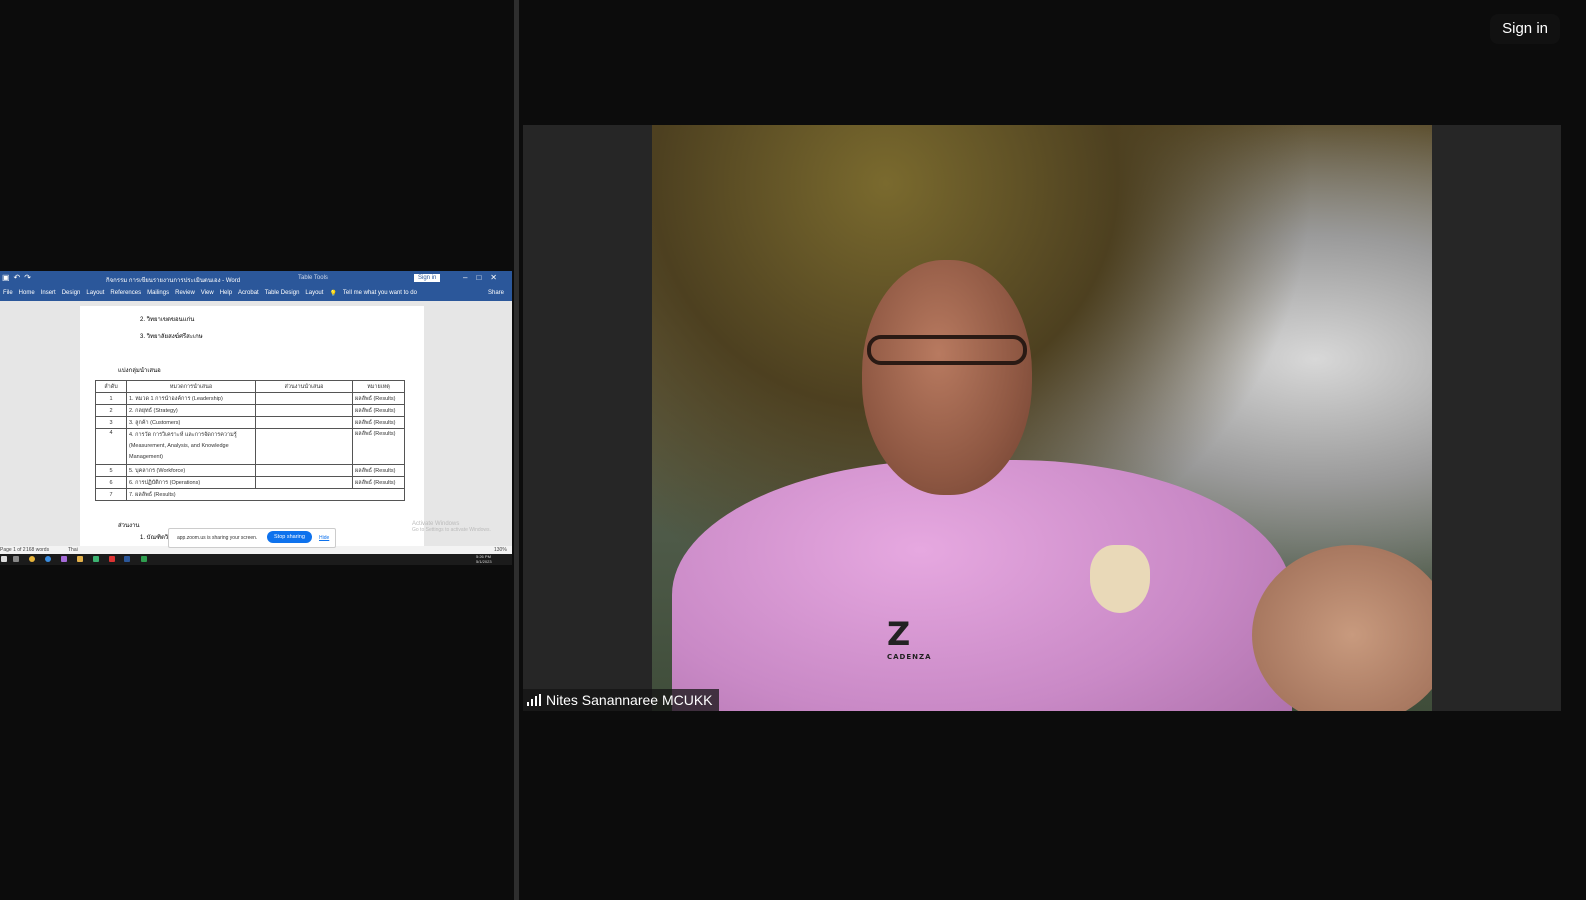 This screenshot has width=1586, height=900. What do you see at coordinates (139, 371) in the screenshot?
I see `doc-heading: แบ่งกลุ่มนำเสนอ` at bounding box center [139, 371].